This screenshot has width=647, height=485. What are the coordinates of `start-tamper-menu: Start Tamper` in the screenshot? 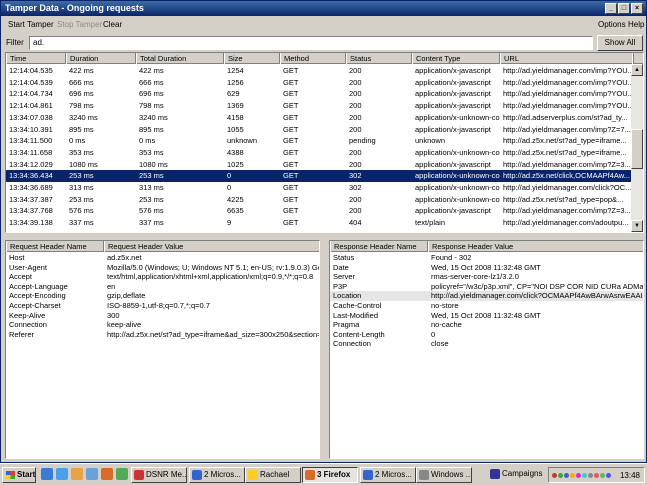 It's located at (31, 24).